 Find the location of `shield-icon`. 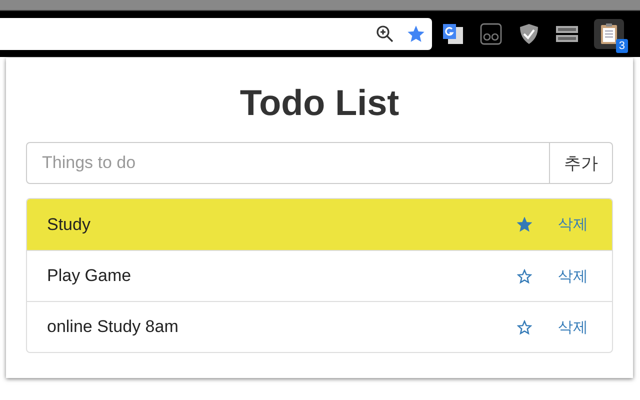

shield-icon is located at coordinates (529, 34).